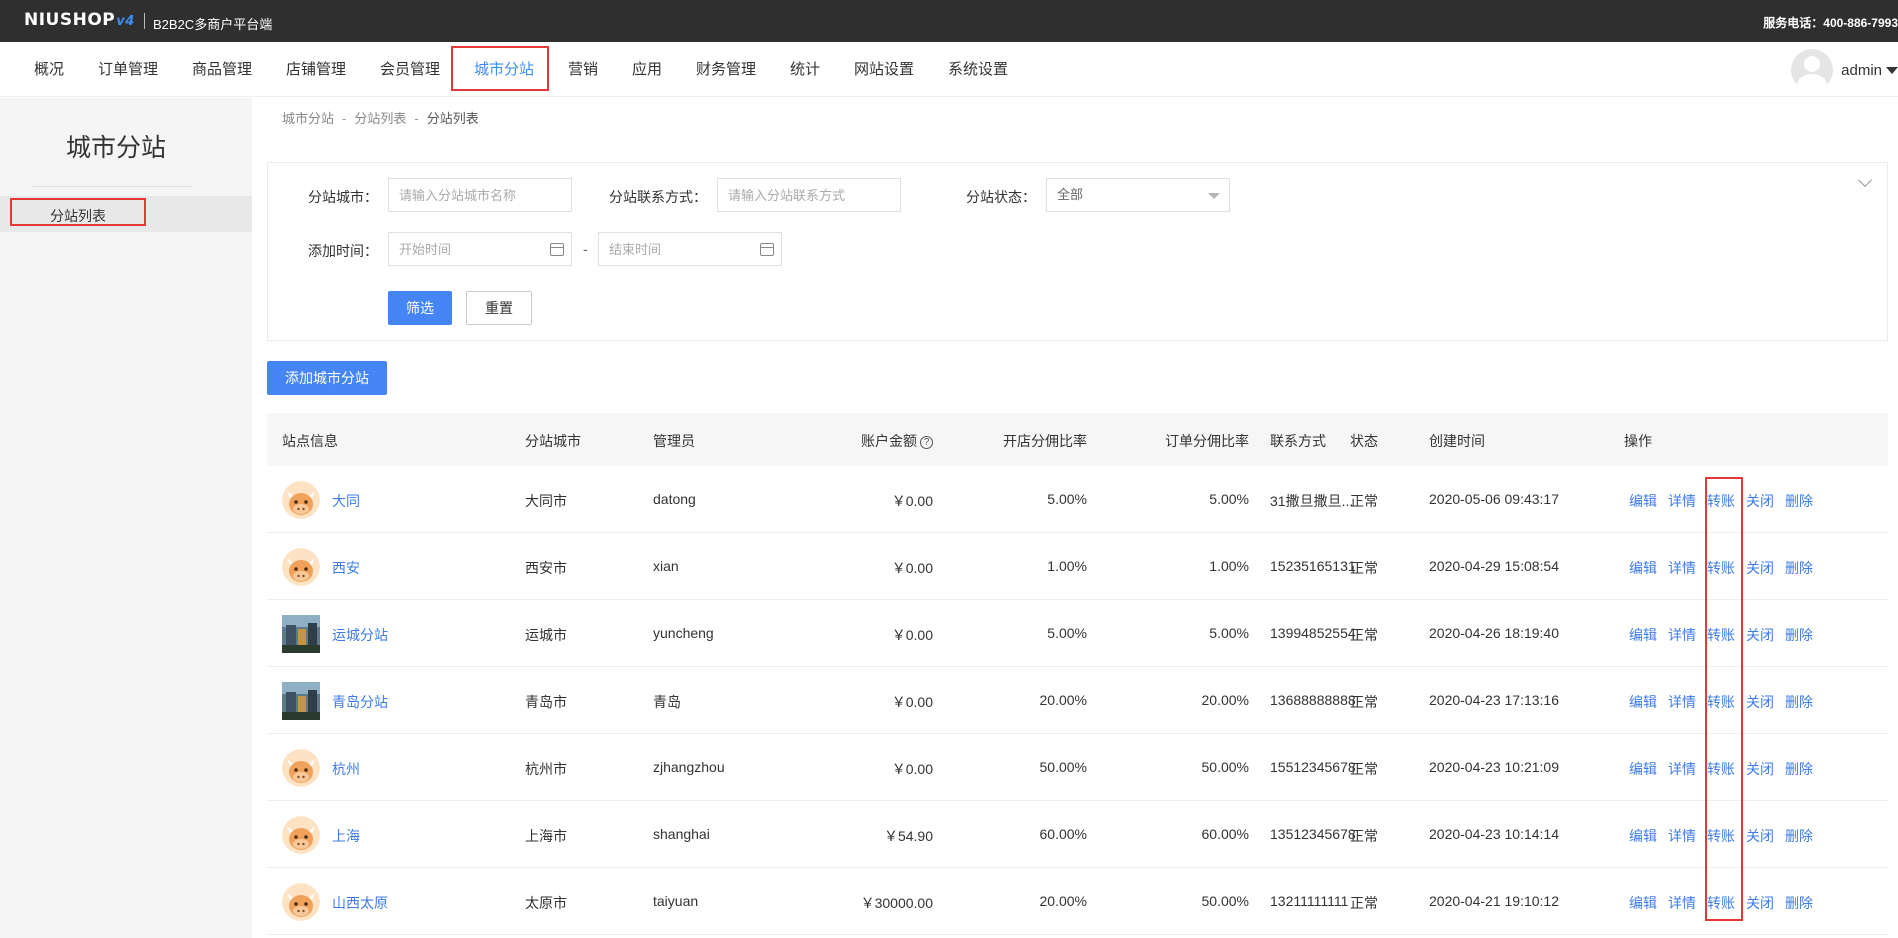 The width and height of the screenshot is (1898, 938). What do you see at coordinates (327, 378) in the screenshot?
I see `add-city-branch-button: 添加城市分站` at bounding box center [327, 378].